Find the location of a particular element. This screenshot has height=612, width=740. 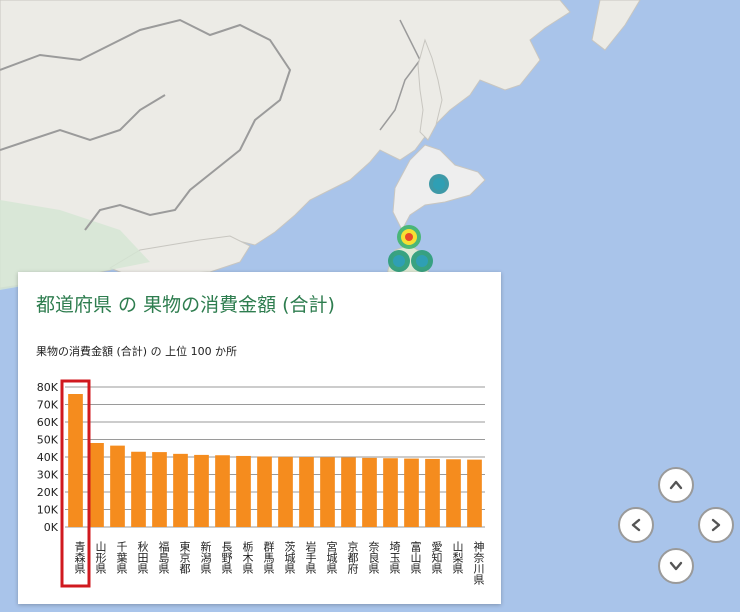

heat-marker-iwate is located at coordinates (422, 261).